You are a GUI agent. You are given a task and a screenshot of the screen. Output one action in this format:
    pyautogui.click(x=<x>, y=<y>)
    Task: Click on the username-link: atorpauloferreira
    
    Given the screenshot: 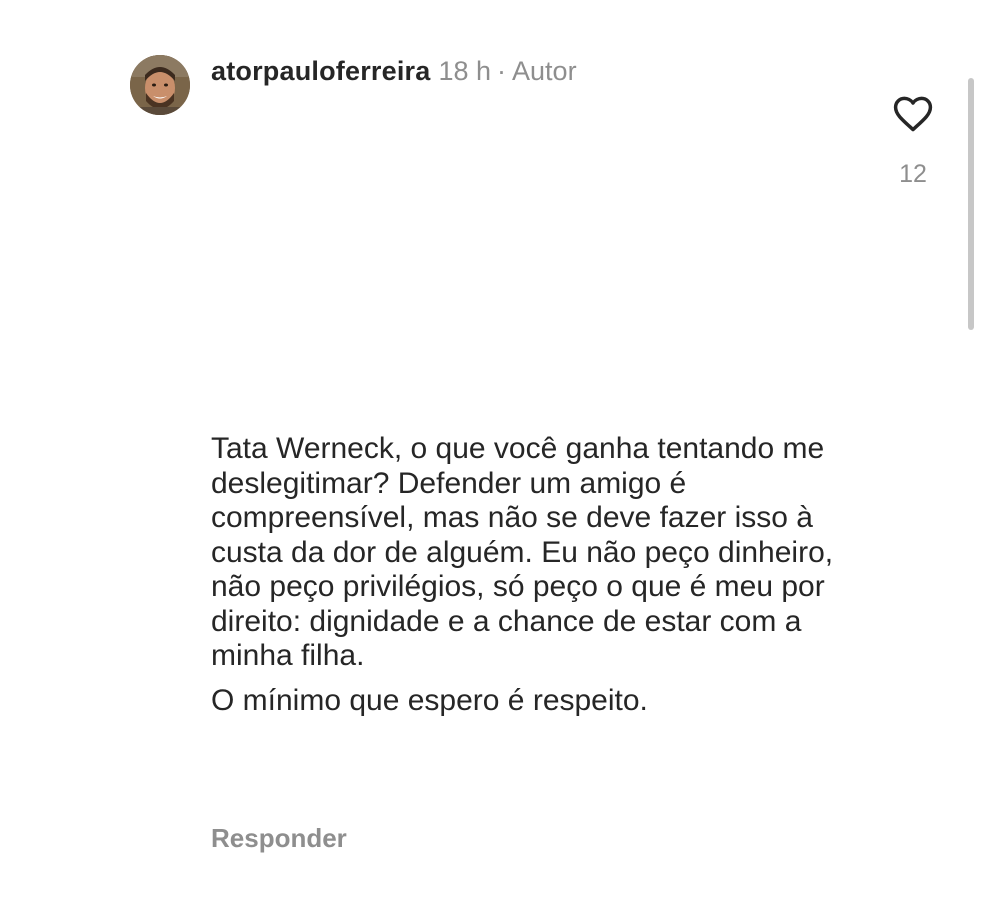 What is the action you would take?
    pyautogui.click(x=320, y=71)
    